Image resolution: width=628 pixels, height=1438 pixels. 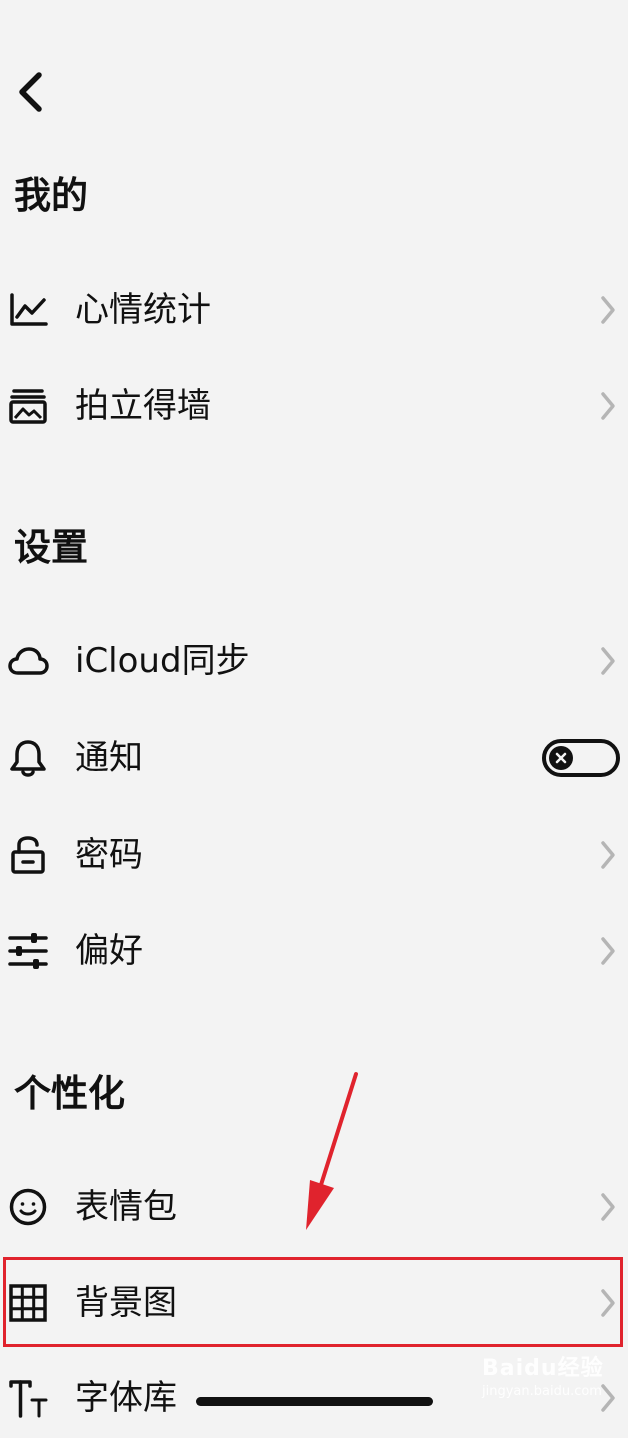 What do you see at coordinates (51, 195) in the screenshot?
I see `section-title-mine: 我的` at bounding box center [51, 195].